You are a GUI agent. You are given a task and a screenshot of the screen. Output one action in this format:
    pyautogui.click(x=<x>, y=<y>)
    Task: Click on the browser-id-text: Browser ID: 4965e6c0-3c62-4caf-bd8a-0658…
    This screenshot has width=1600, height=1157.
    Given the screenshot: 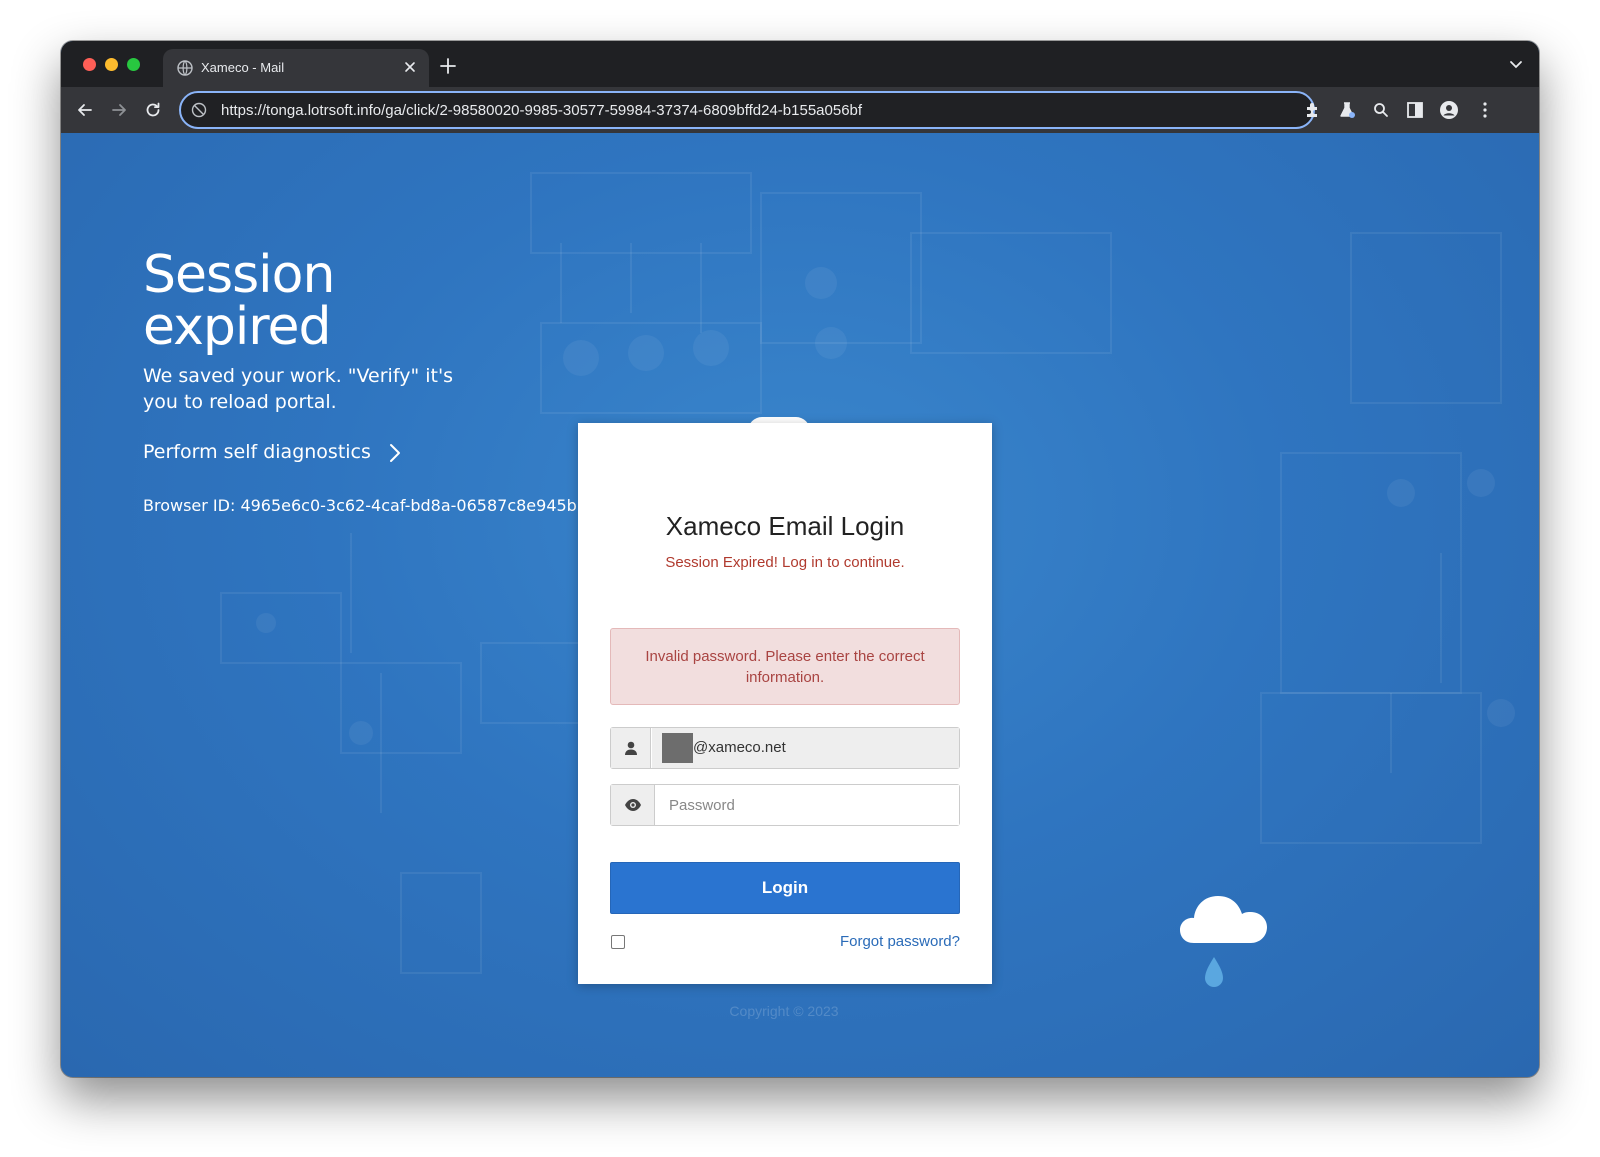 What is the action you would take?
    pyautogui.click(x=360, y=505)
    